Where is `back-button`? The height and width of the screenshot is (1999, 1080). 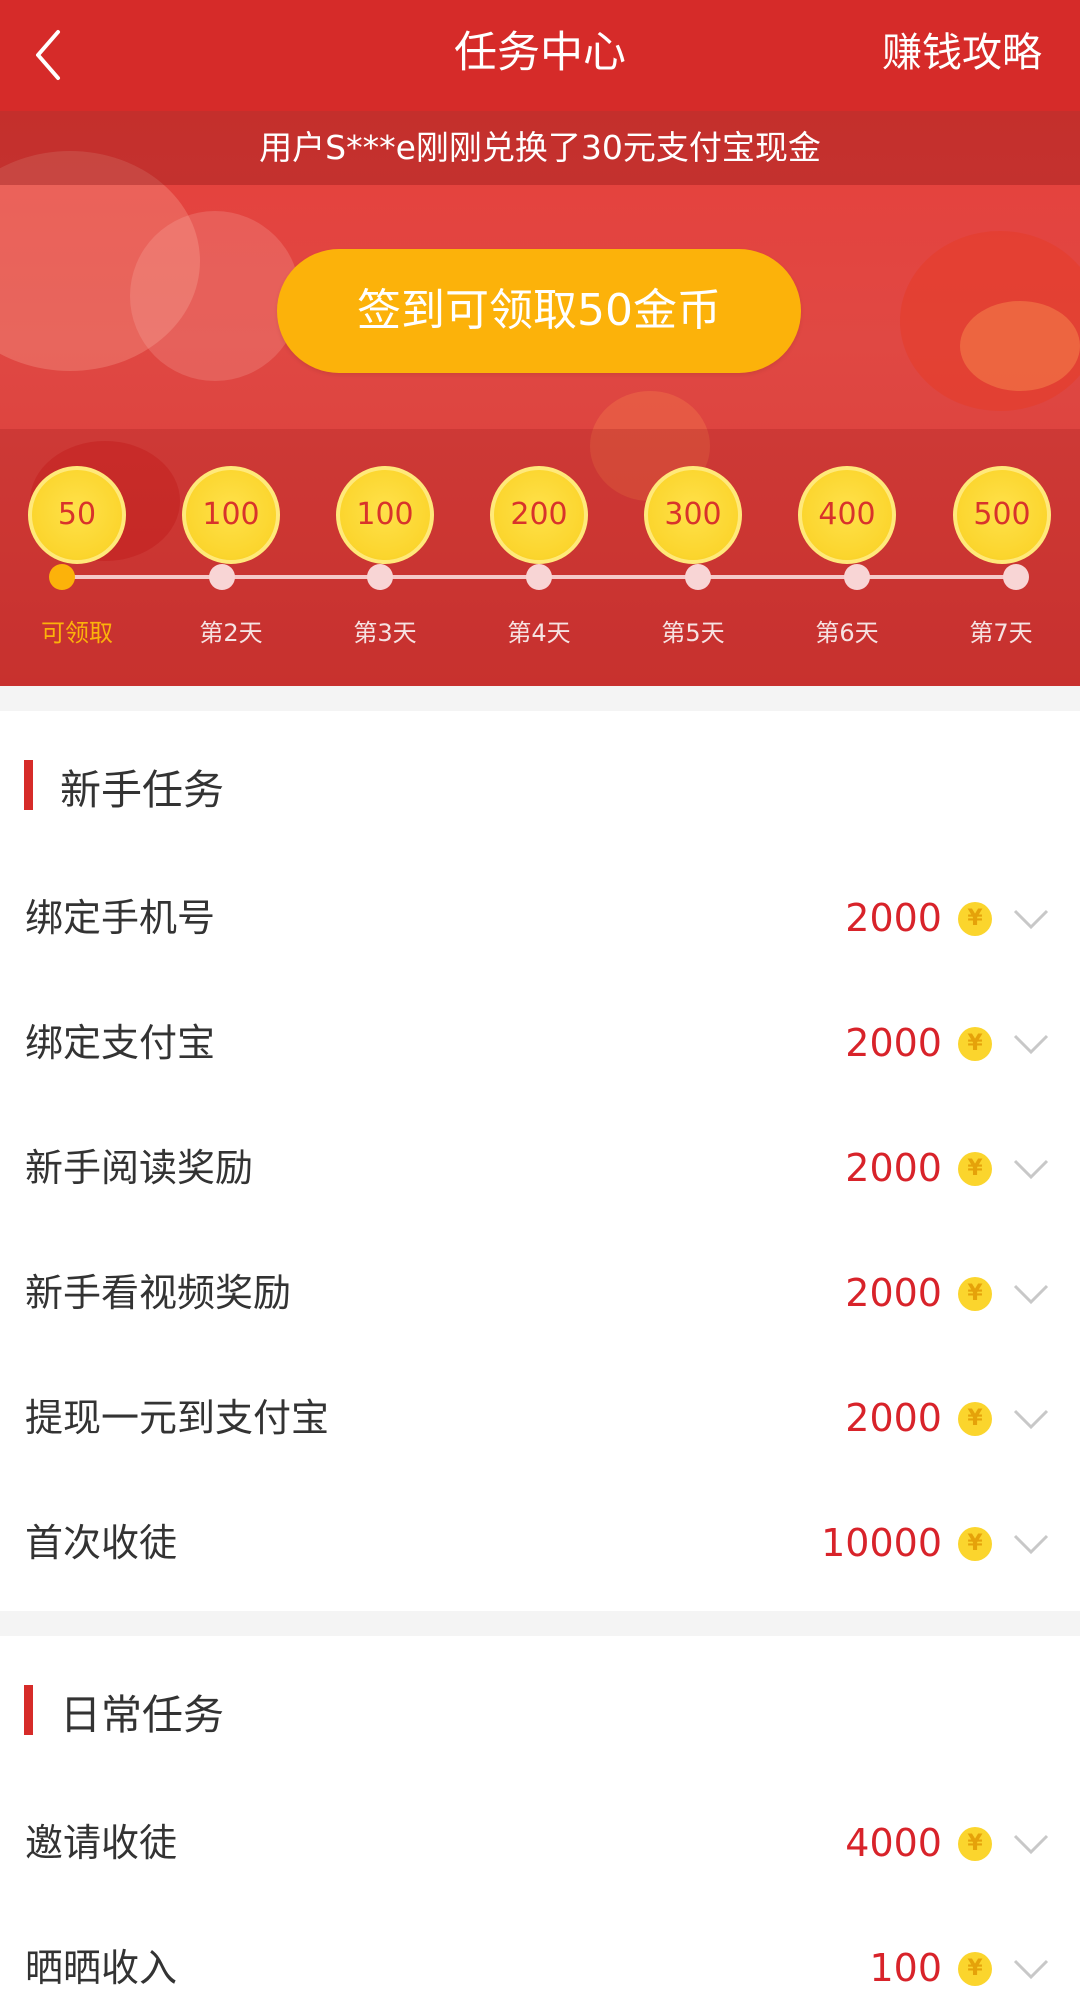 back-button is located at coordinates (58, 55).